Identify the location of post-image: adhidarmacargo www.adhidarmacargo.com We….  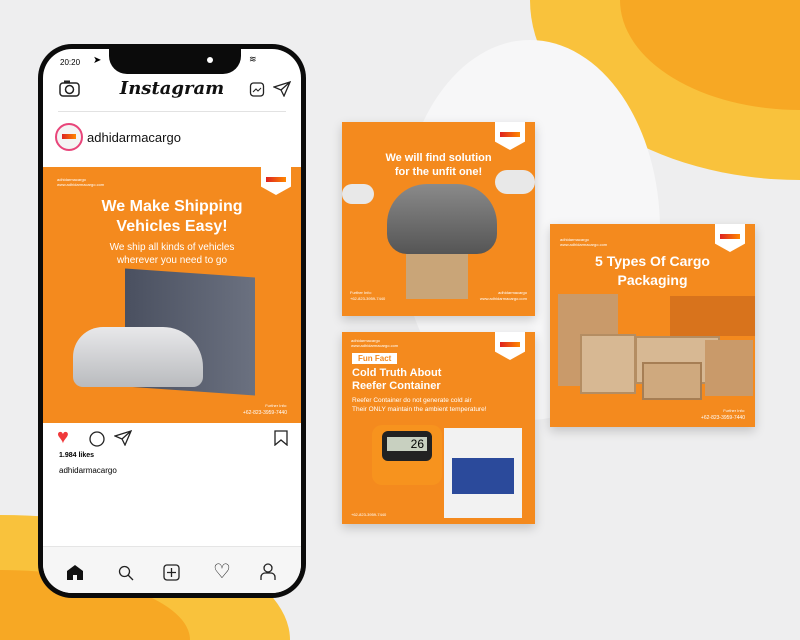
(172, 295).